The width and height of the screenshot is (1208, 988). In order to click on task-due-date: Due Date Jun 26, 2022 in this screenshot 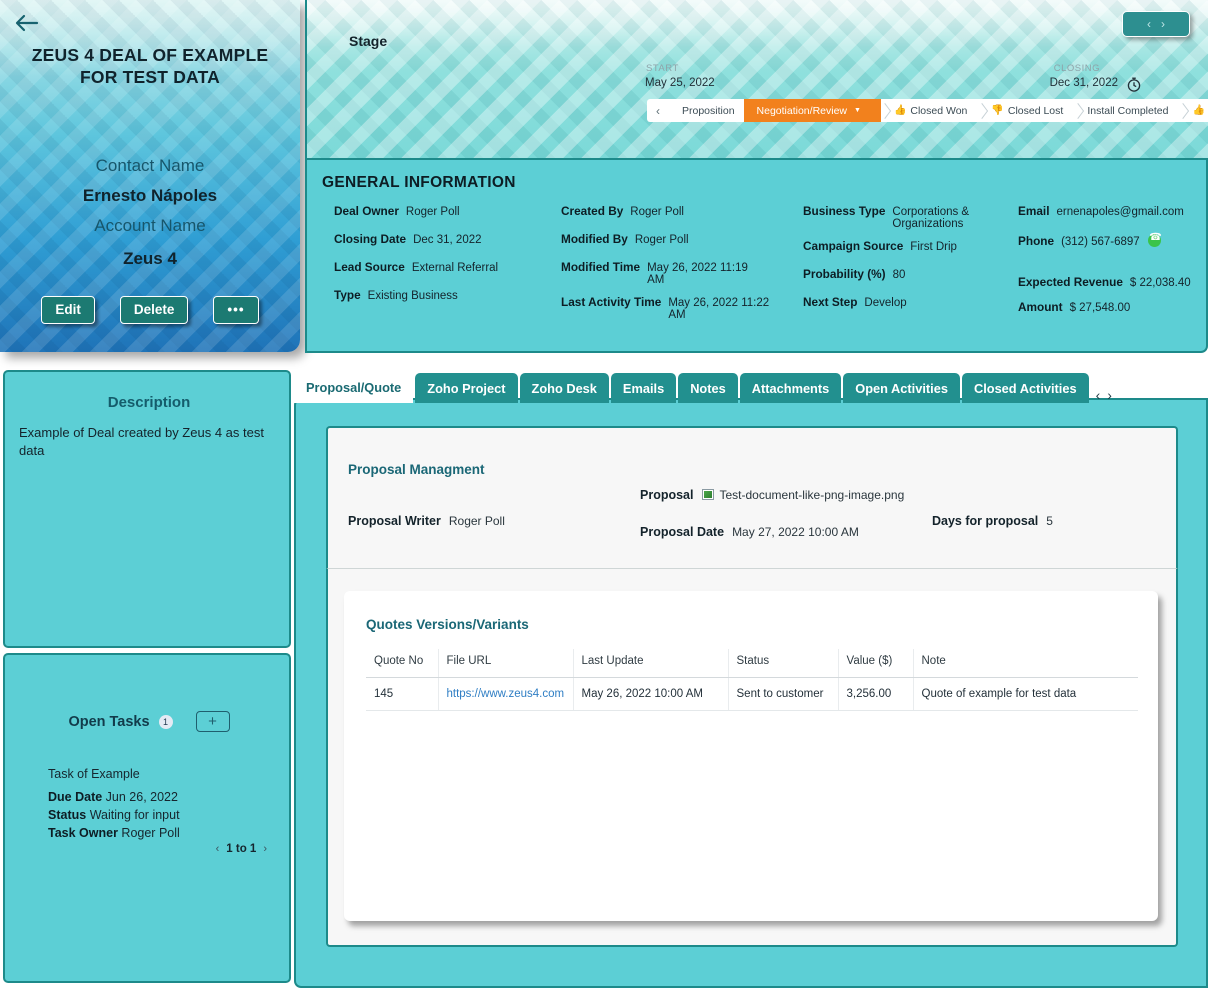, I will do `click(114, 797)`.